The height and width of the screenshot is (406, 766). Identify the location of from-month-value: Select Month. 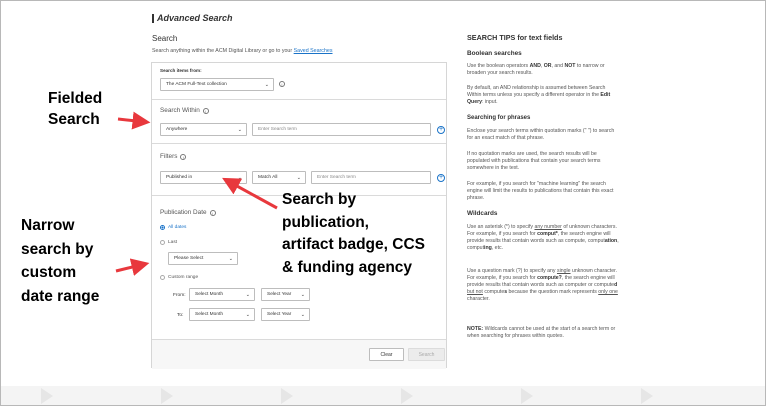
(209, 294).